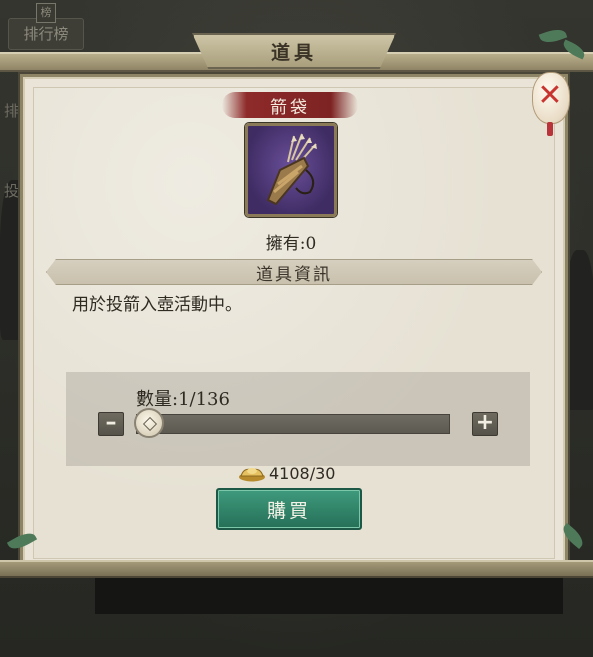  I want to click on price-text: 4108/30, so click(302, 473).